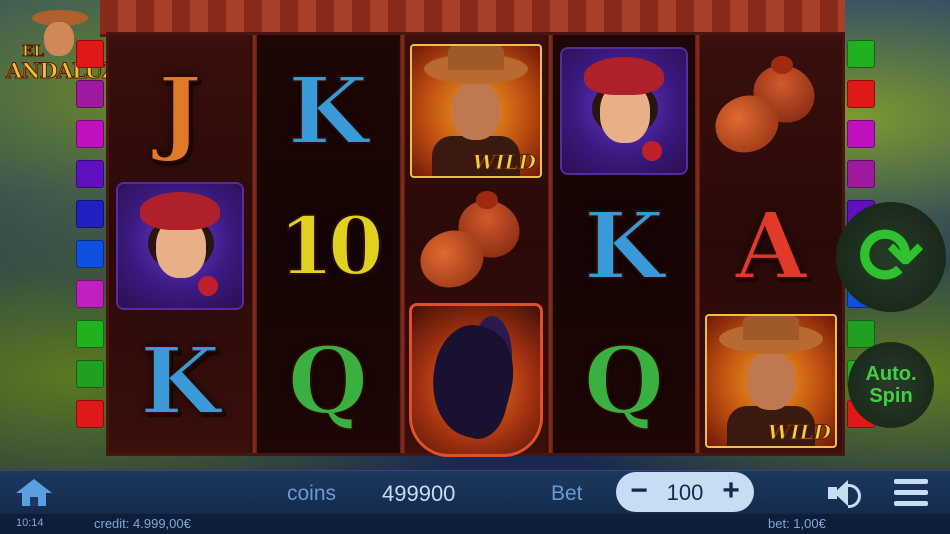 The width and height of the screenshot is (950, 534). I want to click on bottom-bar: coins 499900 Bet − 100 +, so click(475, 492).